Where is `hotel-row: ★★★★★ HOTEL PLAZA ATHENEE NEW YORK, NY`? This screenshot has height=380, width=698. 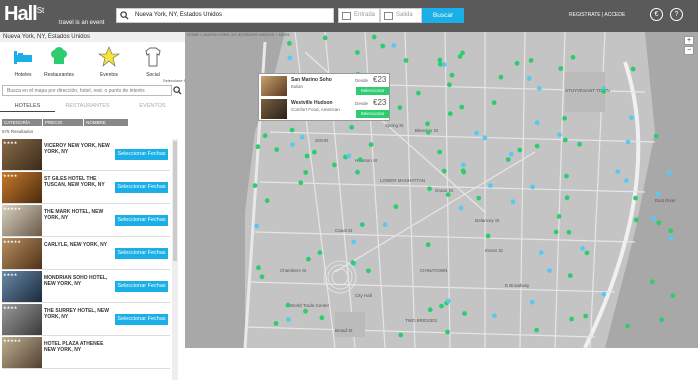 hotel-row: ★★★★★ HOTEL PLAZA ATHENEE NEW YORK, NY is located at coordinates (86, 353).